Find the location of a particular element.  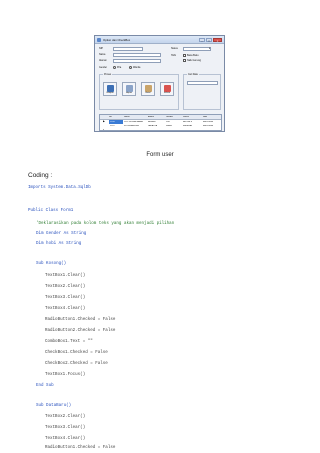

label-nama: Nama is located at coordinates (102, 54).